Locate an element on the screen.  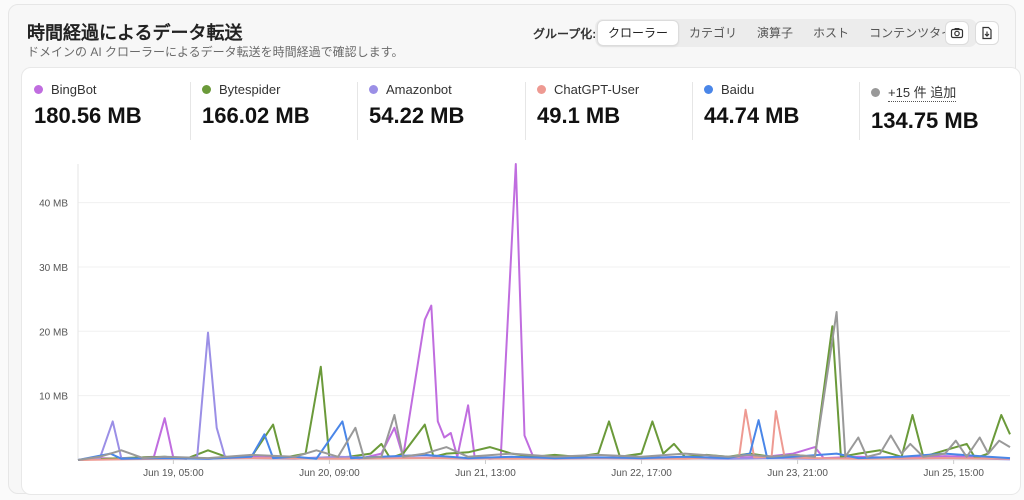
page-subtitle: ドメインの AI クローラーによるデータ転送を時間経過で確認します。 is located at coordinates (215, 52).